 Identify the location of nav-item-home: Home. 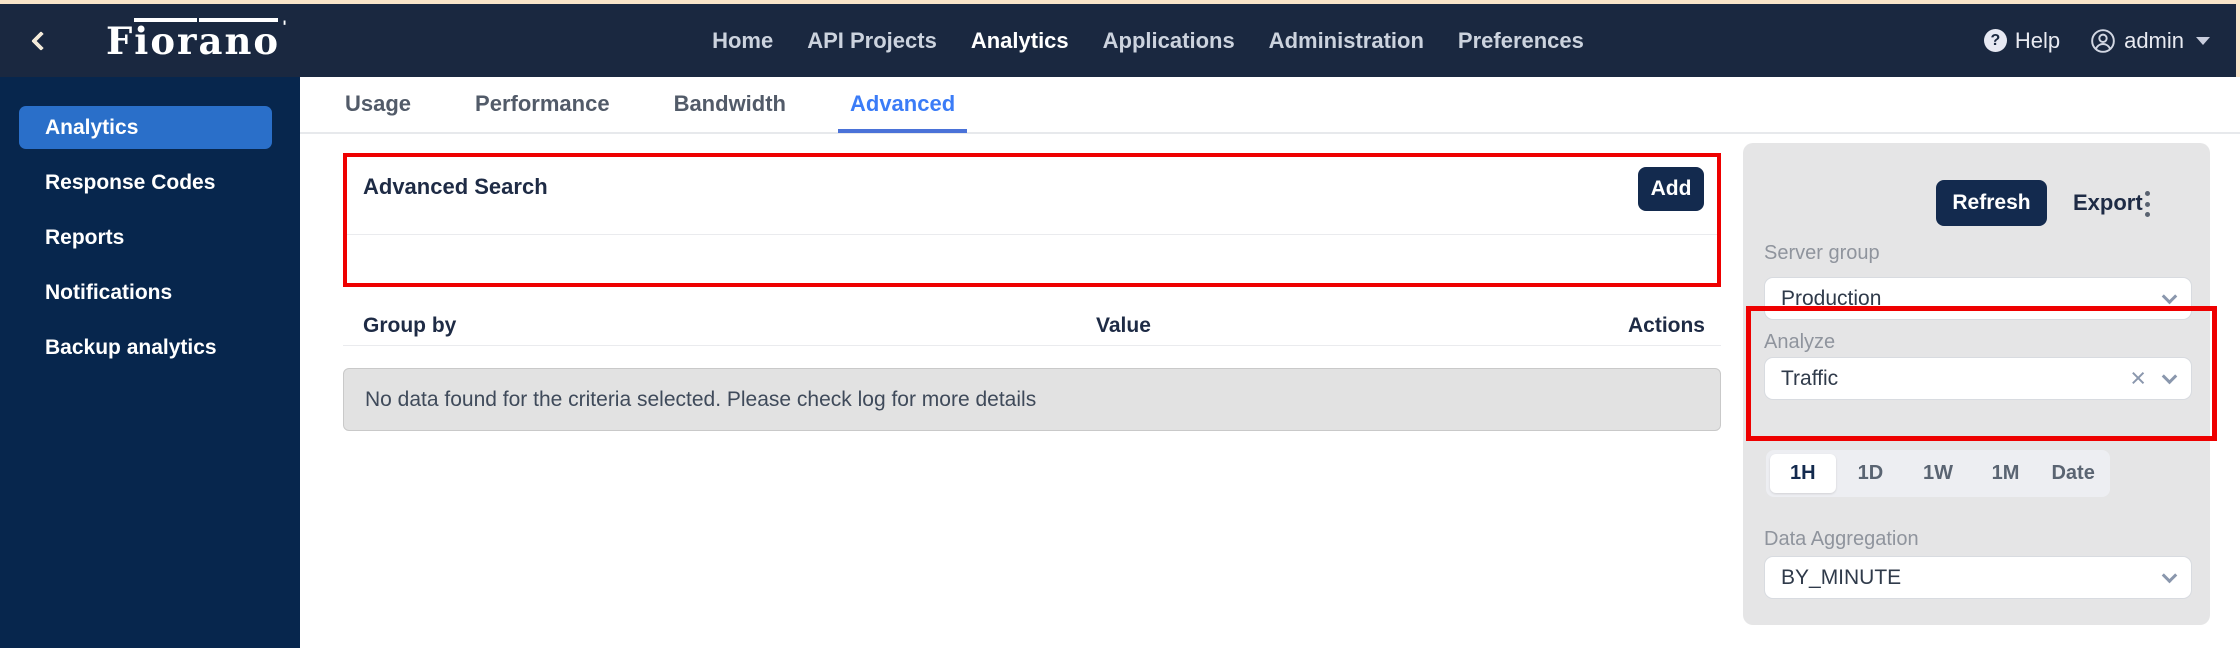
(742, 41).